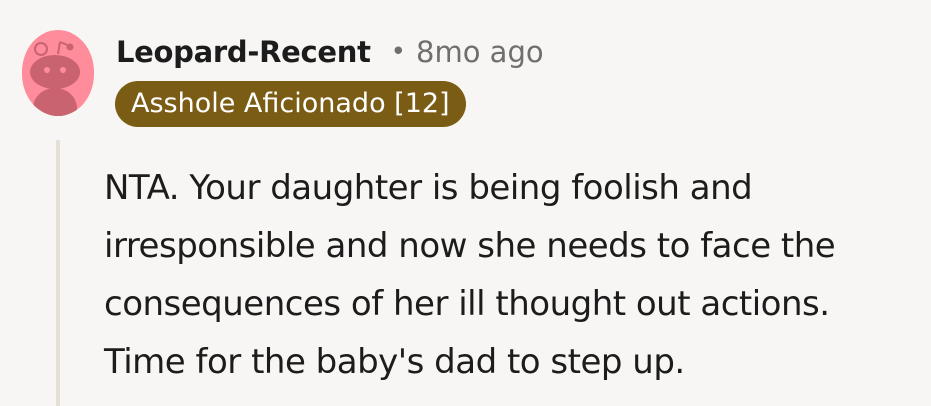 This screenshot has width=931, height=406. I want to click on user-avatar, so click(58, 73).